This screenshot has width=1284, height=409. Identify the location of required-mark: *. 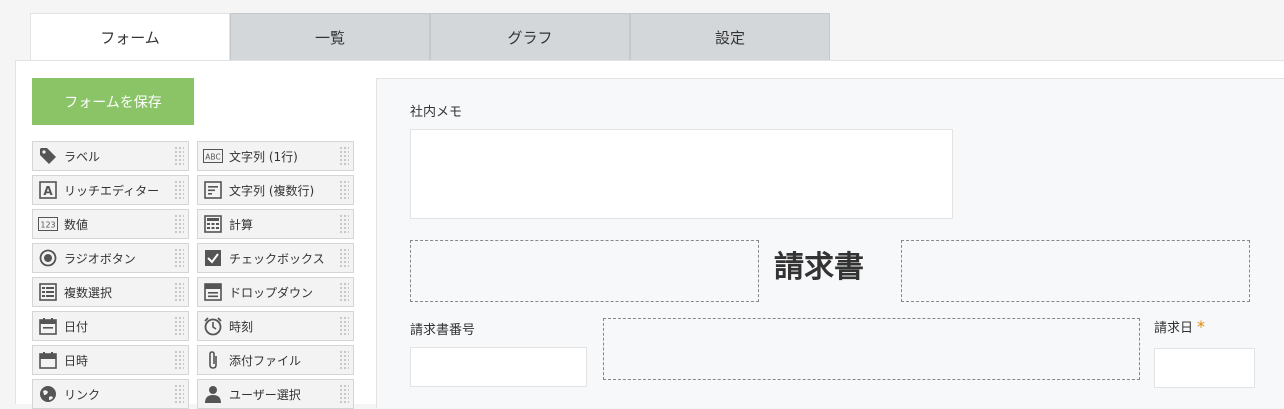
(1201, 326).